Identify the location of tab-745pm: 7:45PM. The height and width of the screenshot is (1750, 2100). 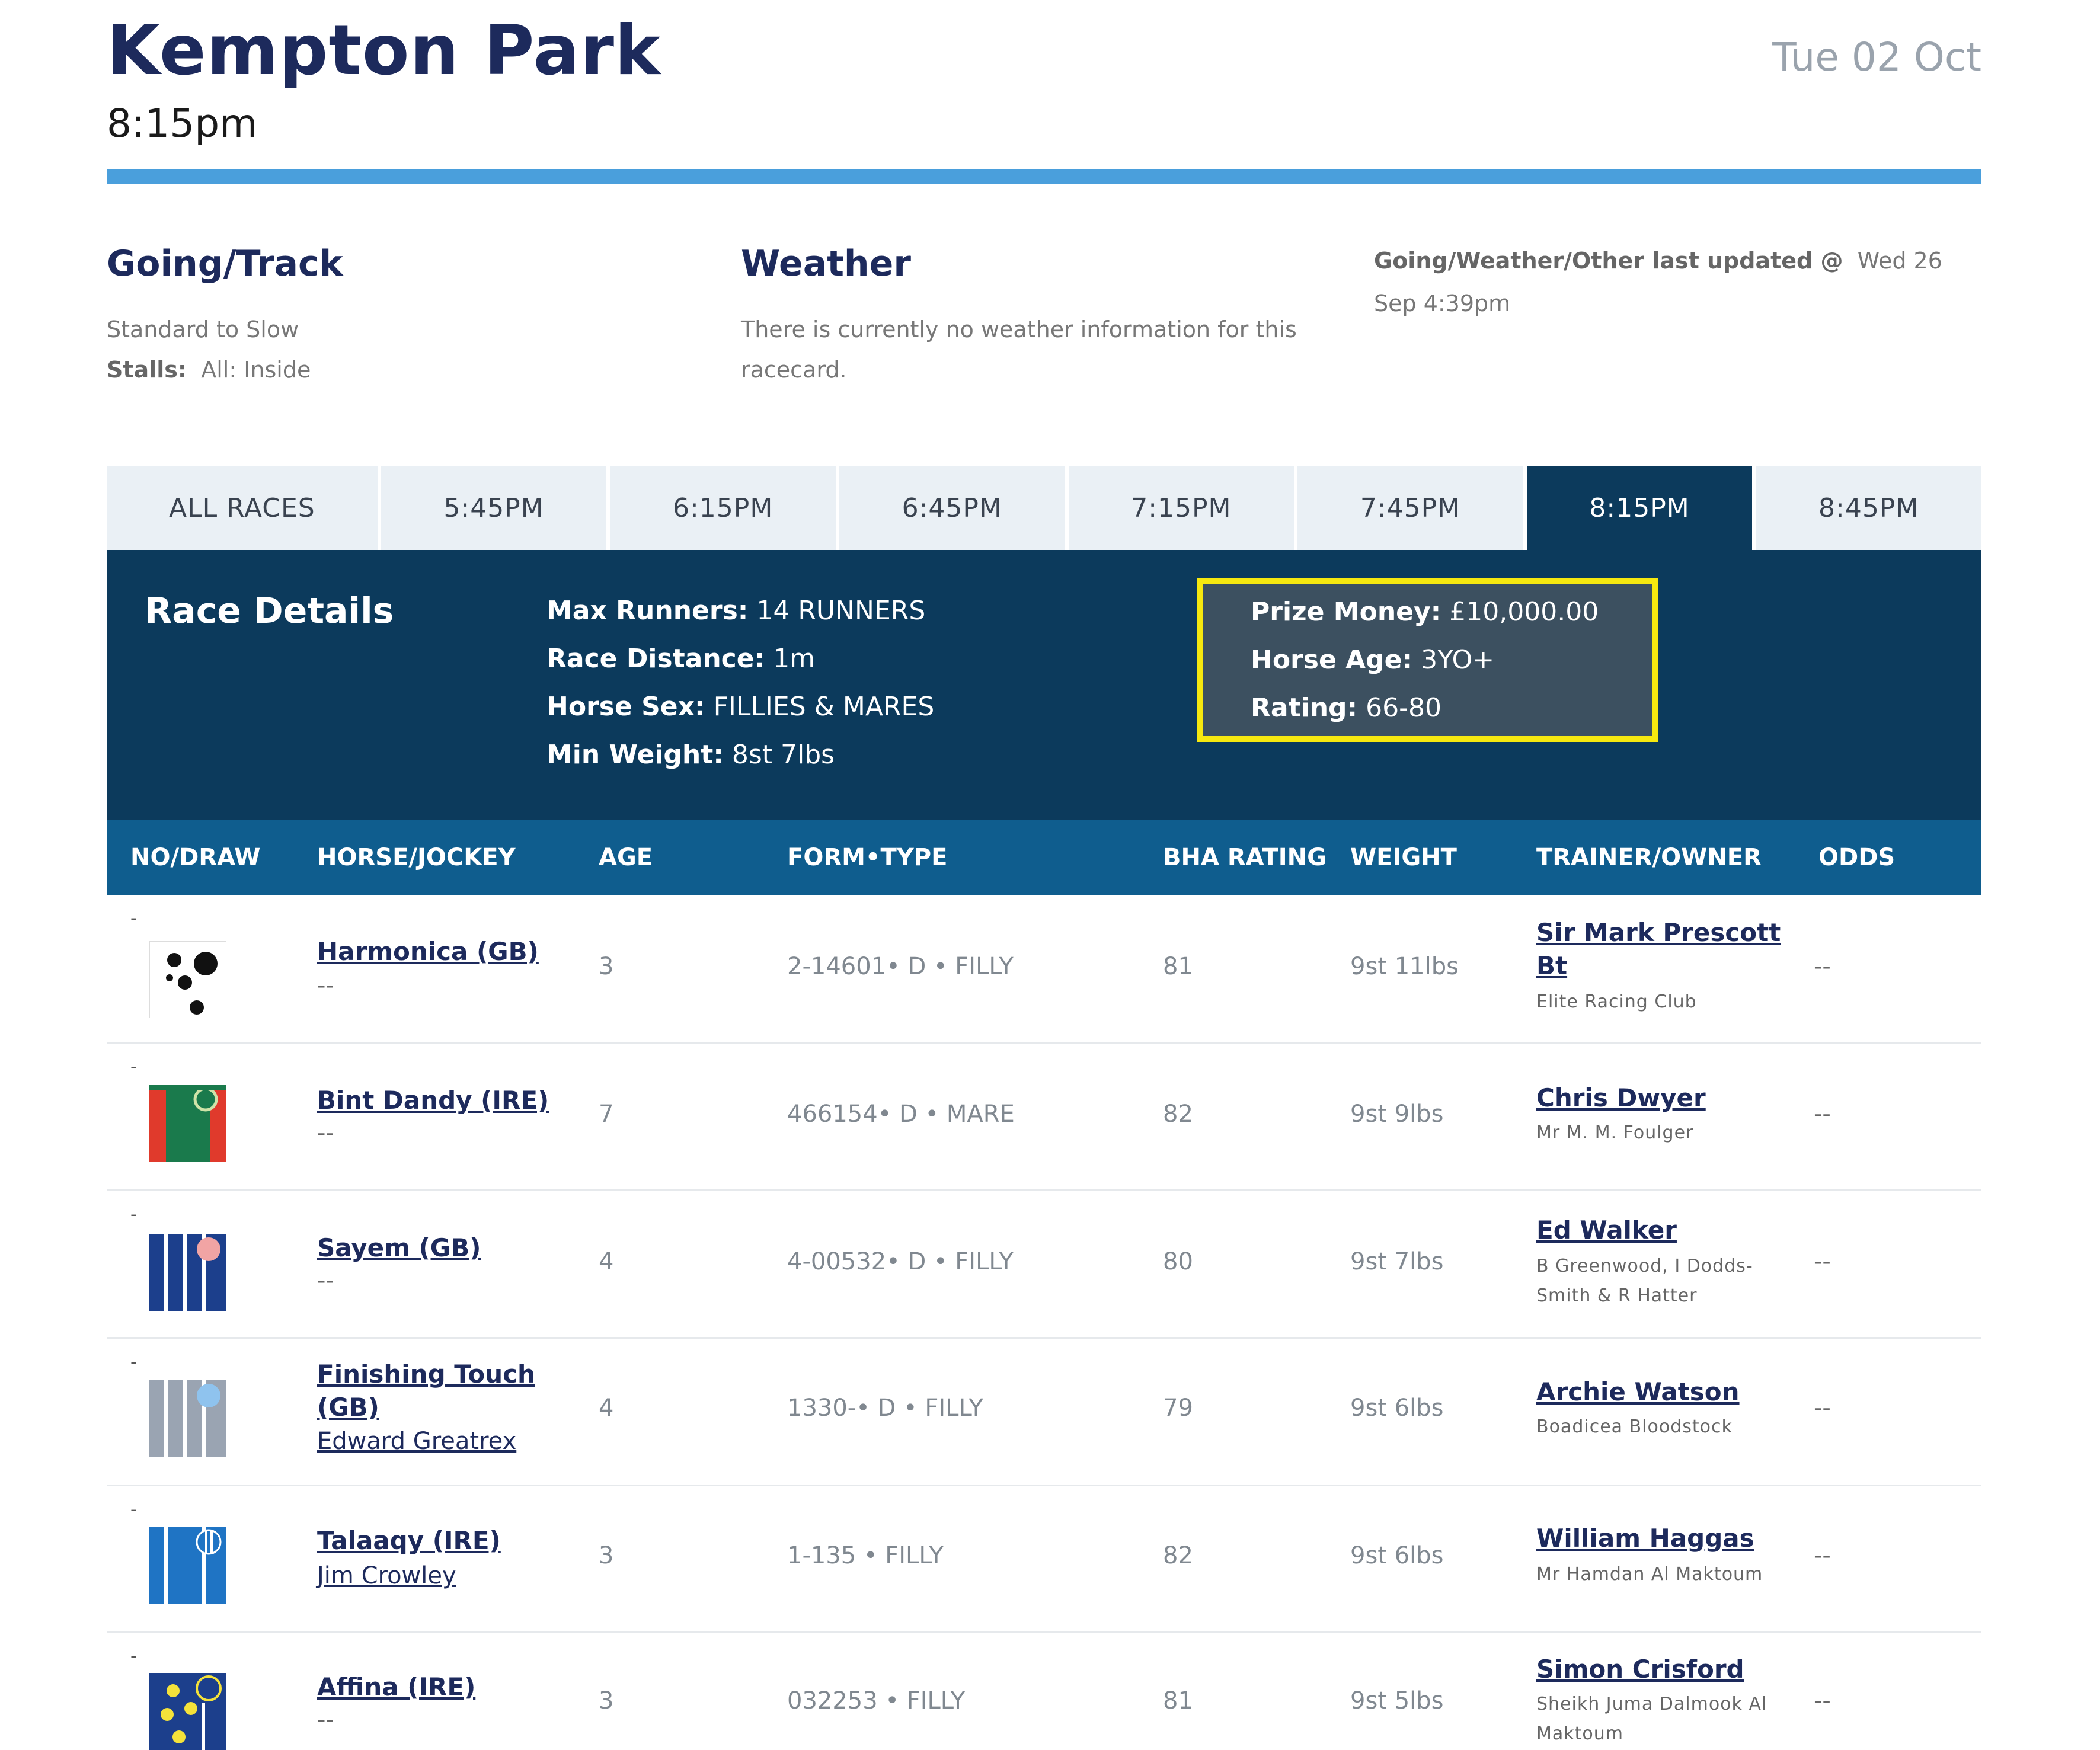
(1410, 508).